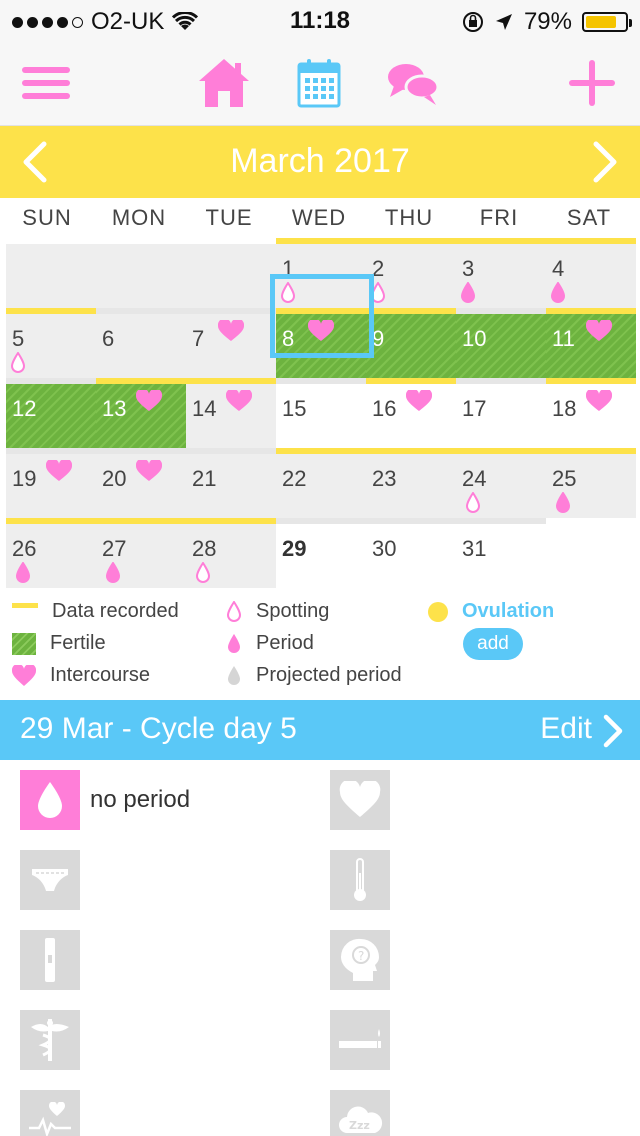 The image size is (640, 1136). Describe the element at coordinates (604, 162) in the screenshot. I see `next-month-arrow-icon` at that location.